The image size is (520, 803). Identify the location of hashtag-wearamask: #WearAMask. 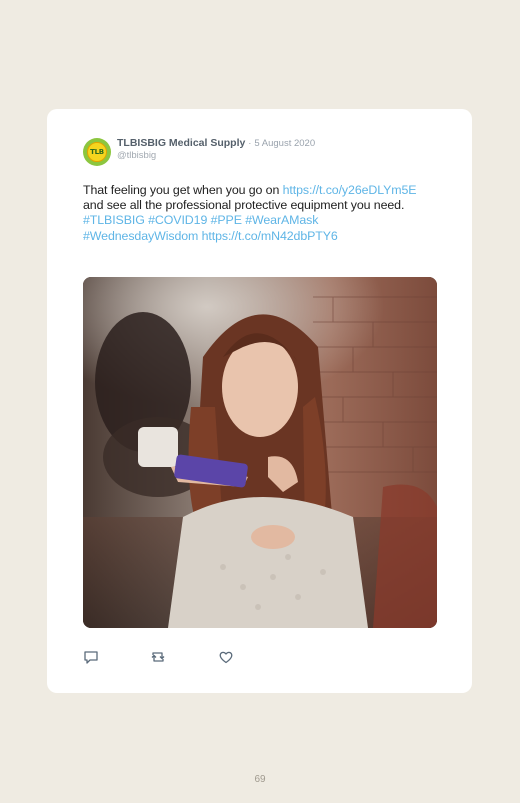
(281, 220).